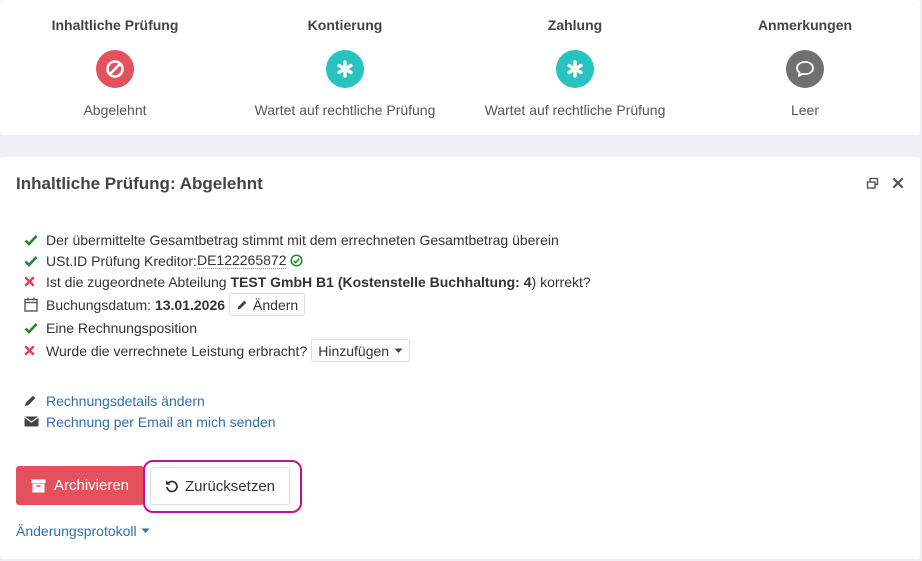  What do you see at coordinates (138, 281) in the screenshot?
I see `check-text: Ist die zugeordnete Abteilung` at bounding box center [138, 281].